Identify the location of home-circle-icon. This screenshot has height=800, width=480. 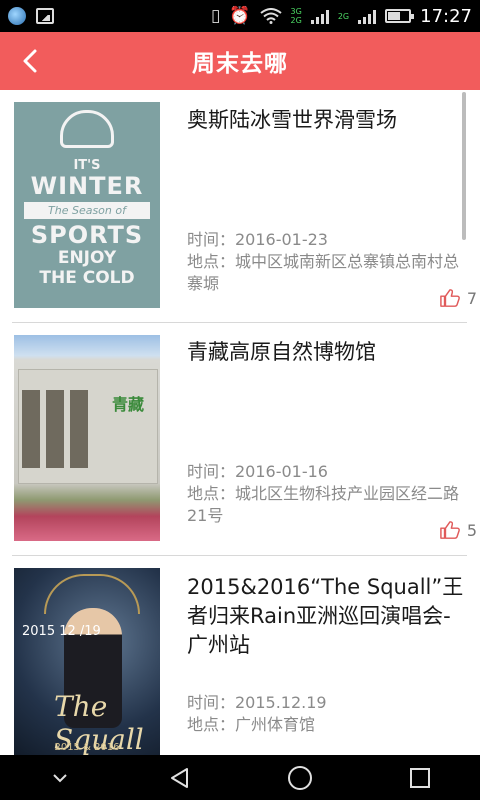
(300, 777).